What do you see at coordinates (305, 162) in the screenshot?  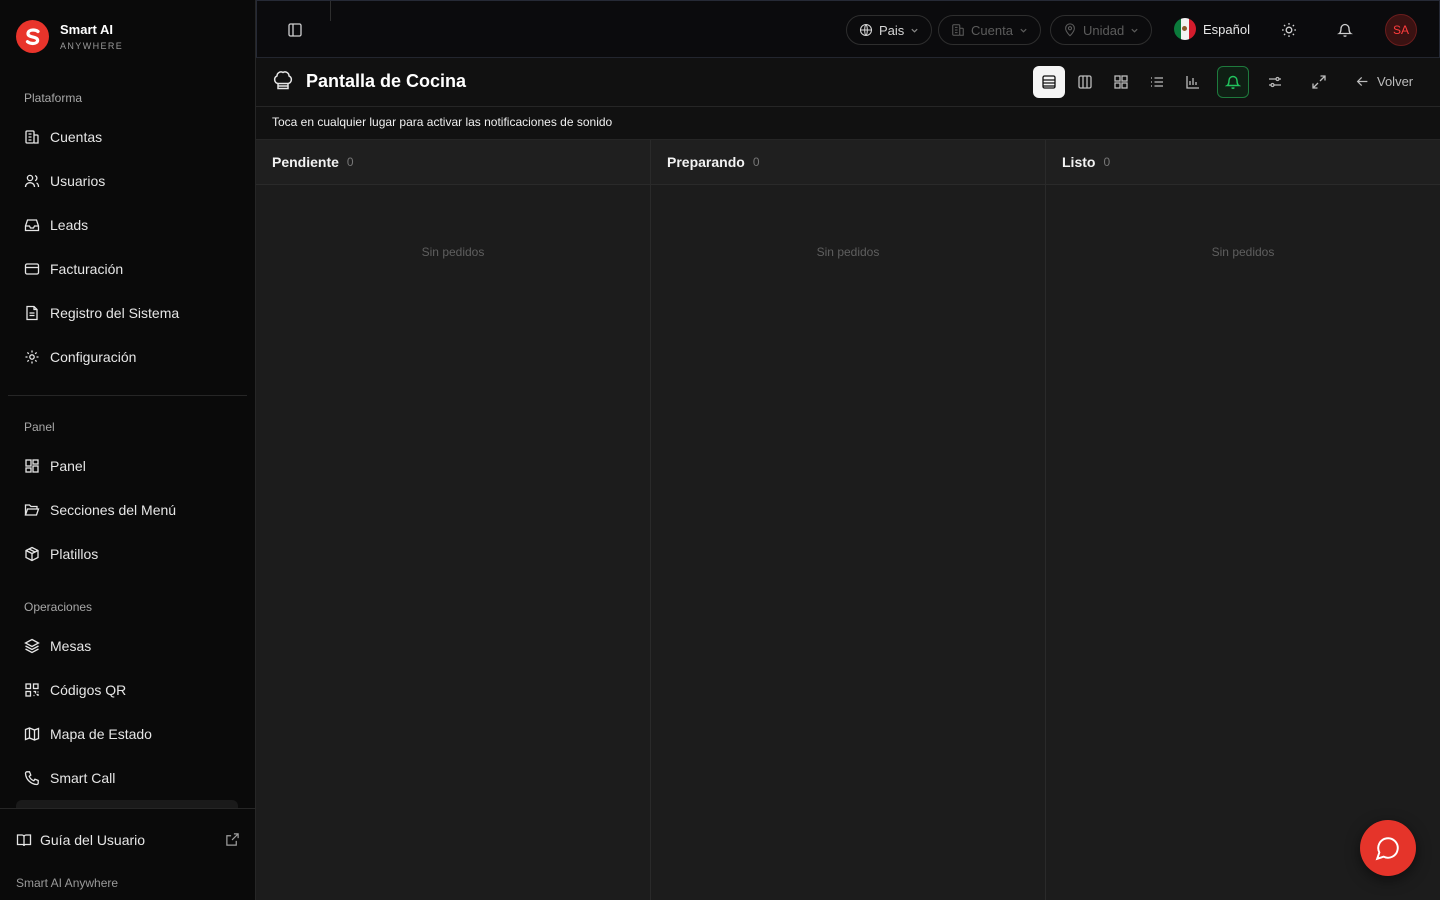 I see `column-title: Pendiente` at bounding box center [305, 162].